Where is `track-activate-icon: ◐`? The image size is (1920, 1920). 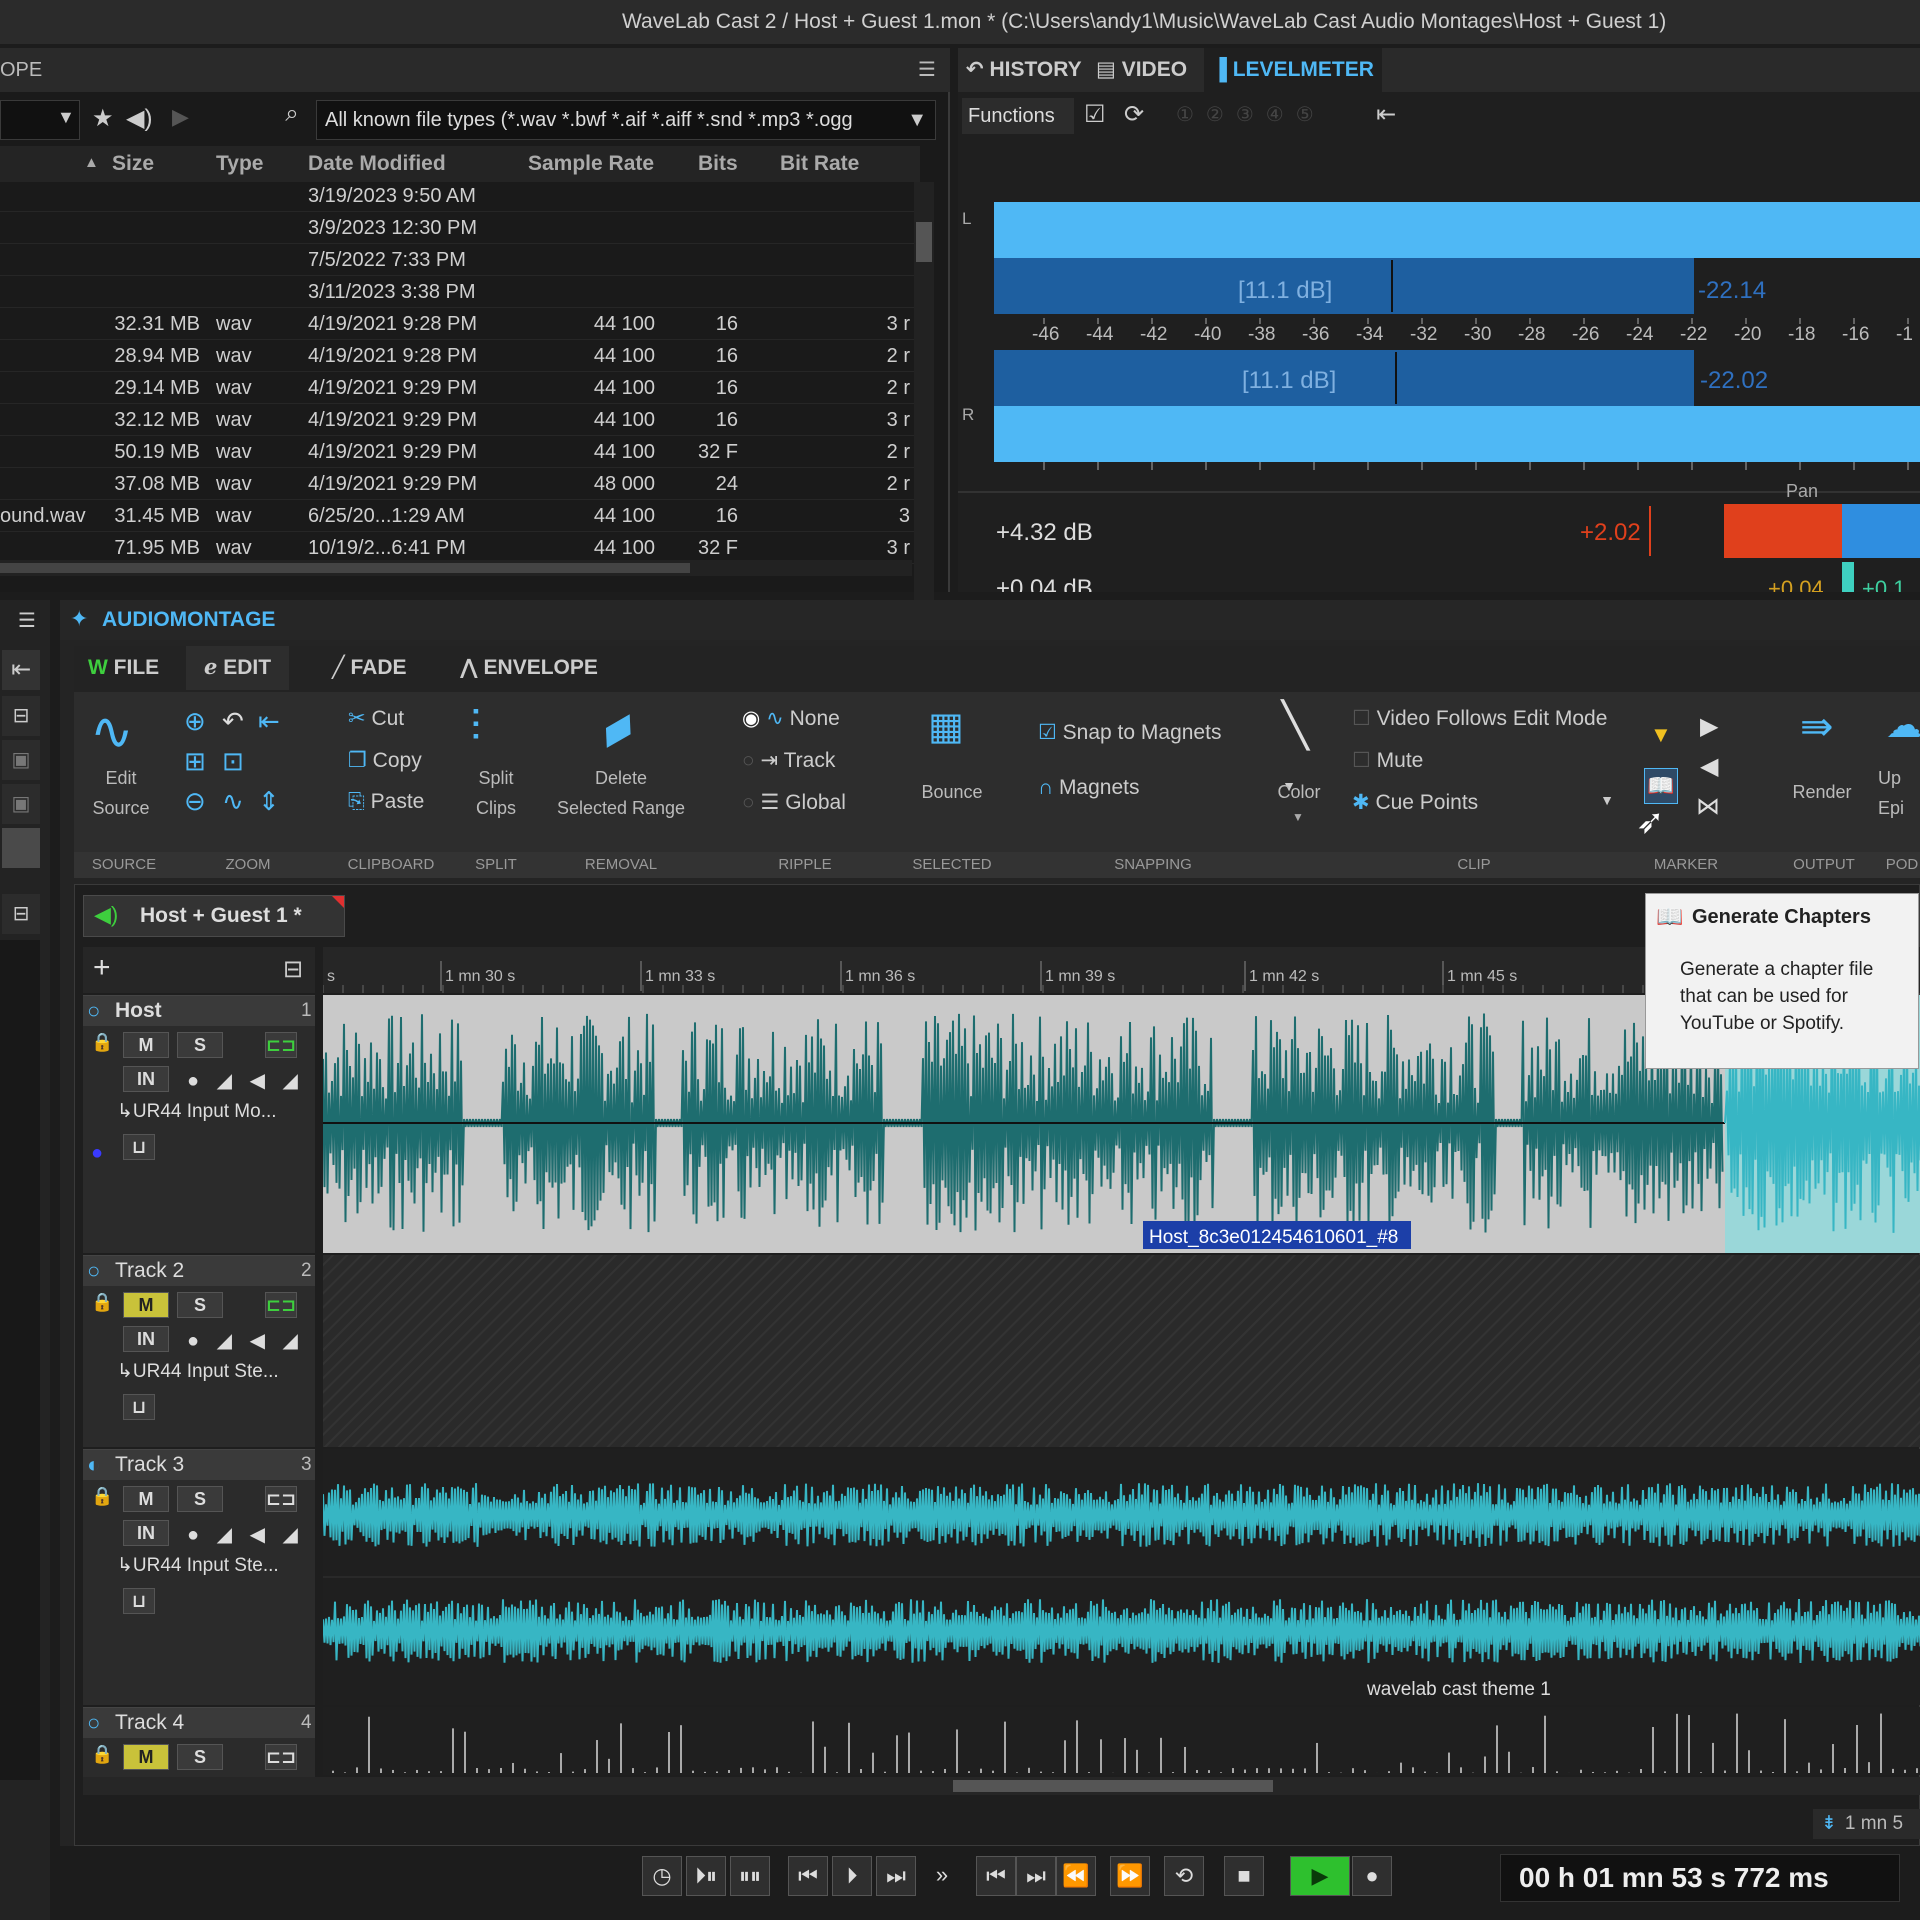
track-activate-icon: ◐ is located at coordinates (93, 1465).